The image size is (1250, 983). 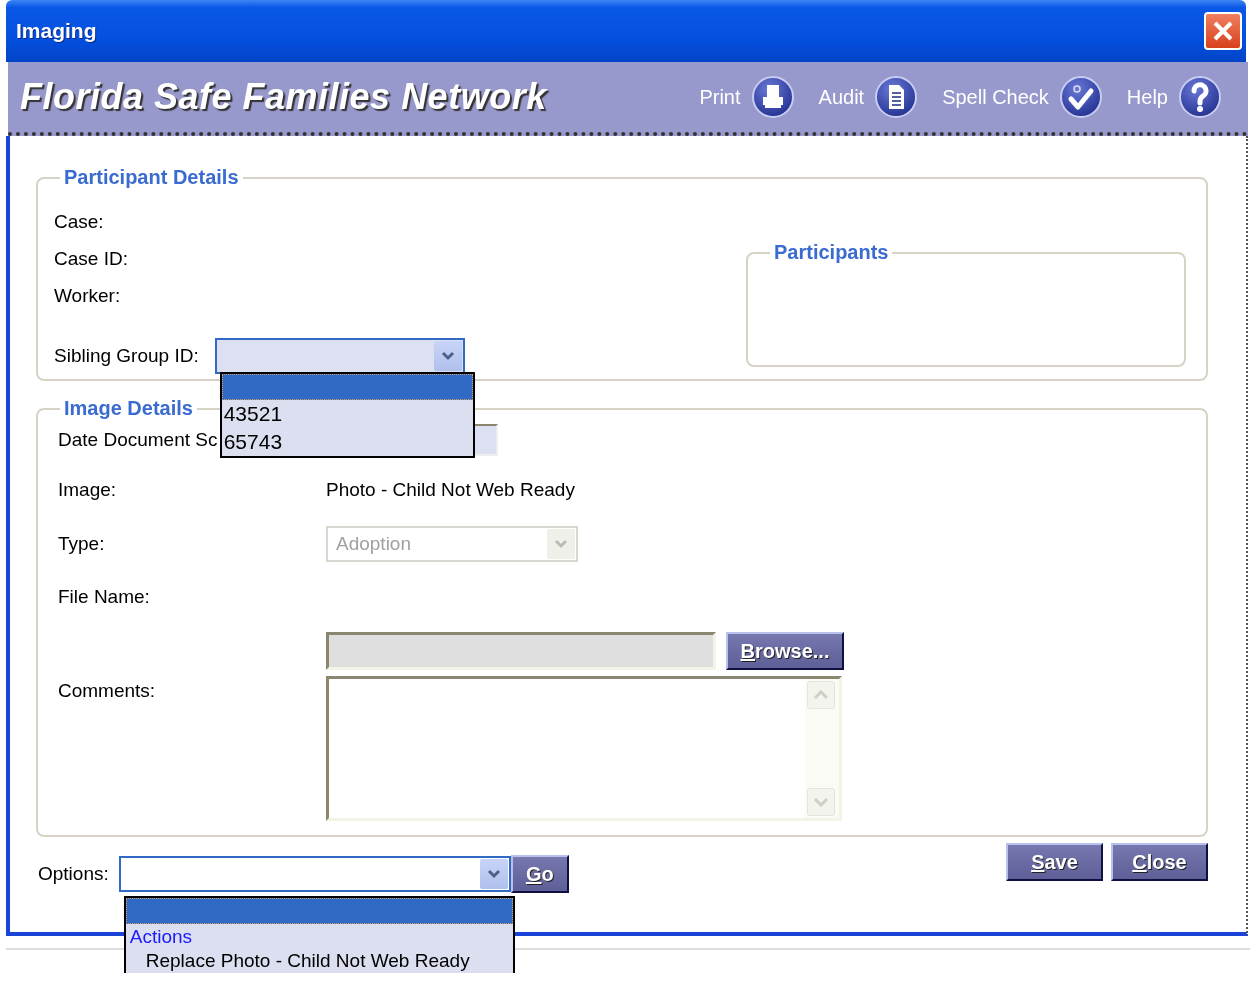 What do you see at coordinates (831, 252) in the screenshot?
I see `section-legend: Participants` at bounding box center [831, 252].